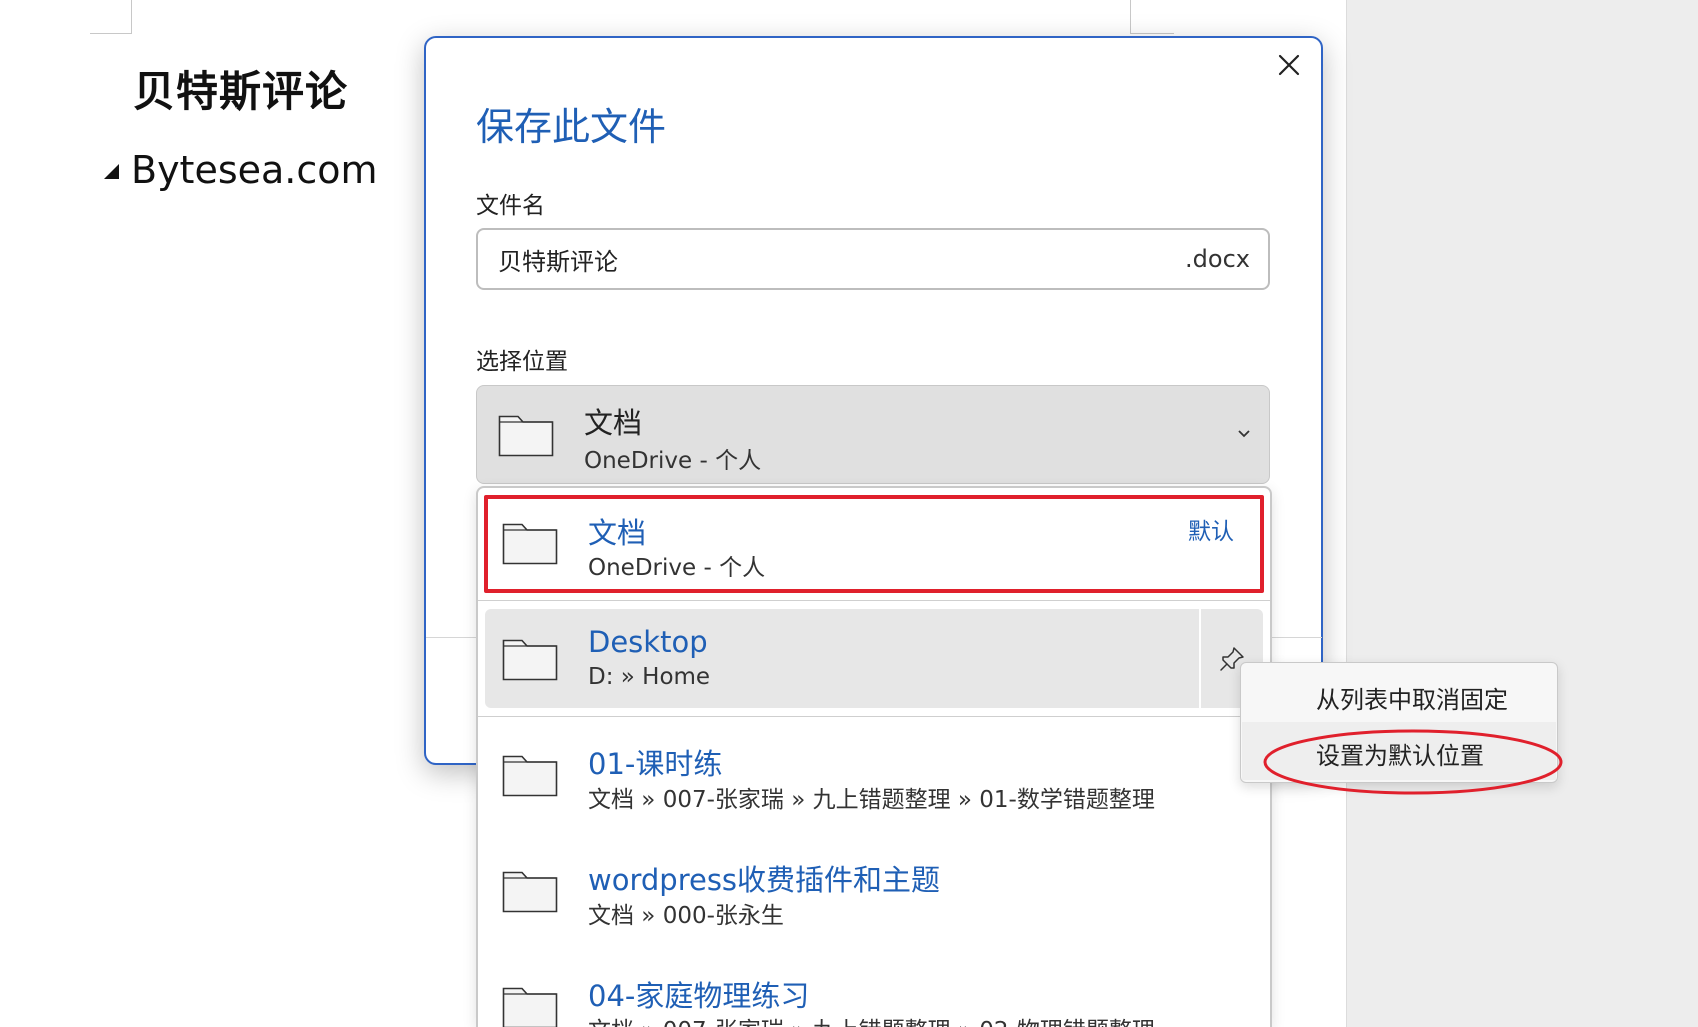 The image size is (1698, 1027). I want to click on filename-label: 文件名, so click(510, 206).